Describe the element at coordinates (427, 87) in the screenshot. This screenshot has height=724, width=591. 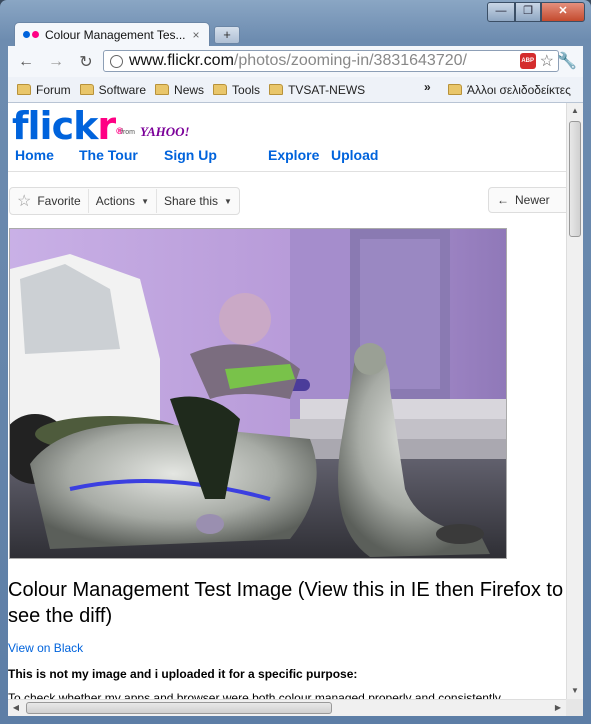
I see `bookmarks-overflow-chevron-icon: »` at that location.